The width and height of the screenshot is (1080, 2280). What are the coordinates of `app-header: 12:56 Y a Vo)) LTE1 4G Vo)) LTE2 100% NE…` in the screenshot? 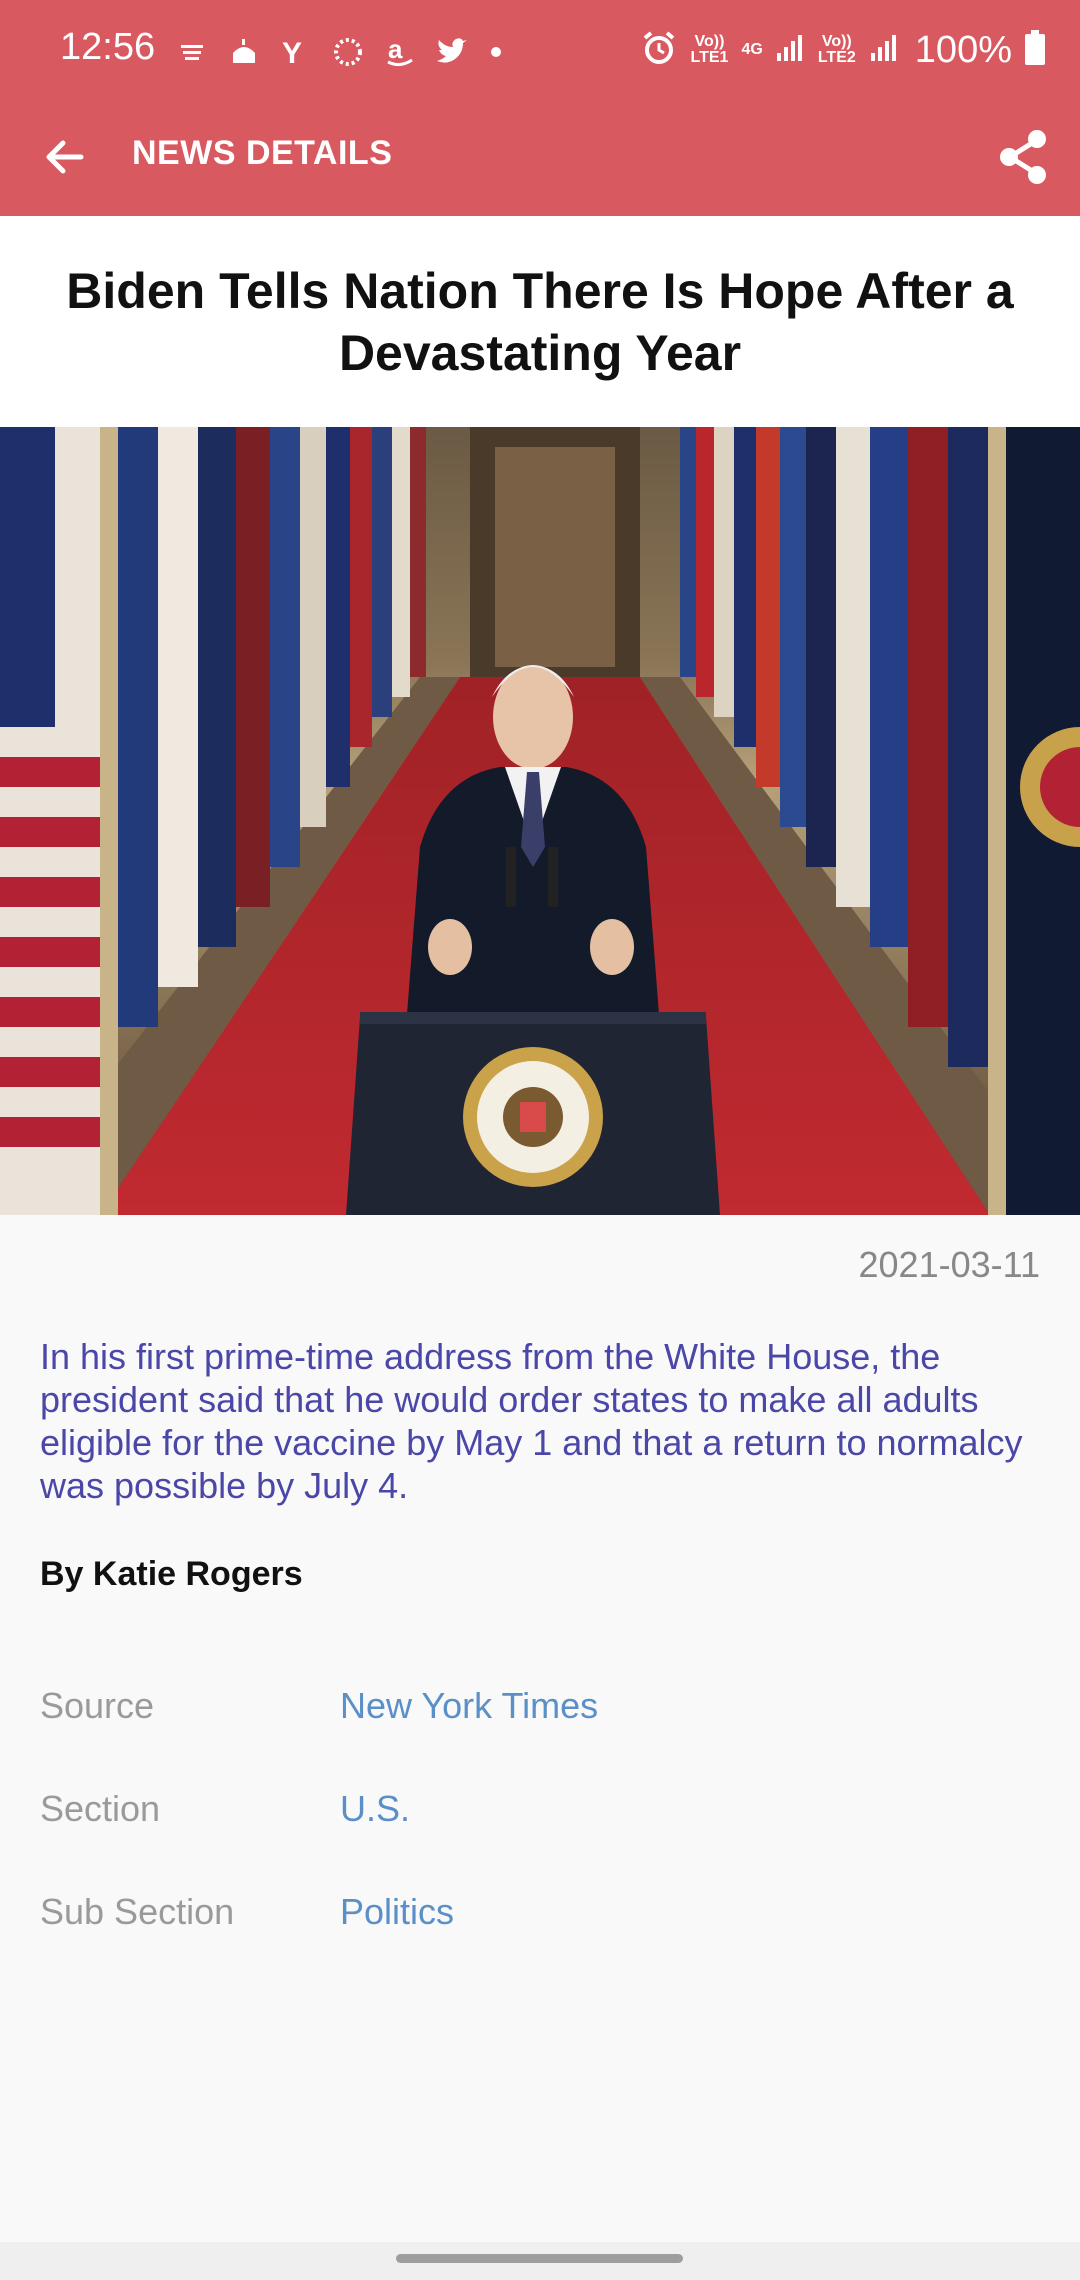 It's located at (540, 108).